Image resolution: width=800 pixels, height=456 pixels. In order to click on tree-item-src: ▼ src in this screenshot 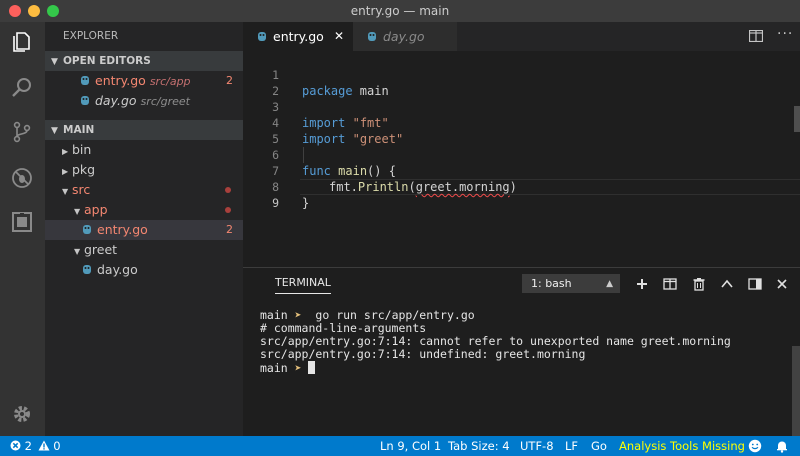, I will do `click(144, 190)`.